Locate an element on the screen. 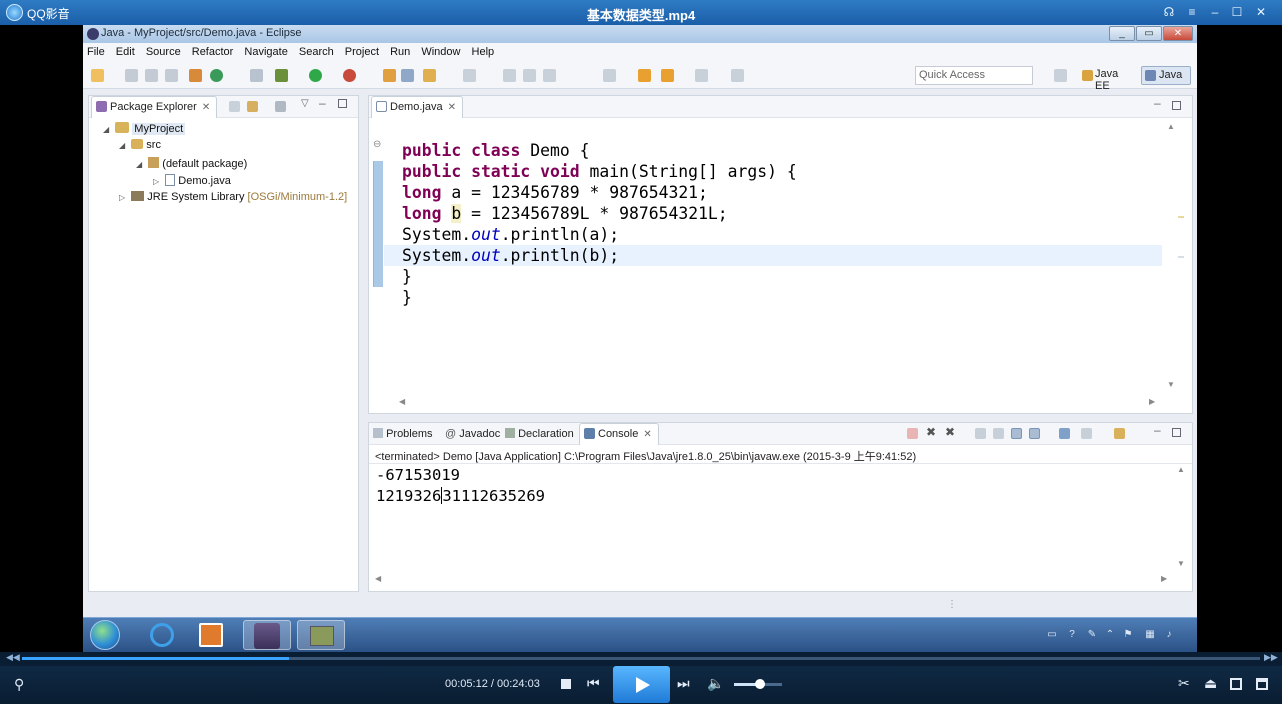 This screenshot has width=1282, height=704. menu-navigate: Navigate is located at coordinates (265, 50).